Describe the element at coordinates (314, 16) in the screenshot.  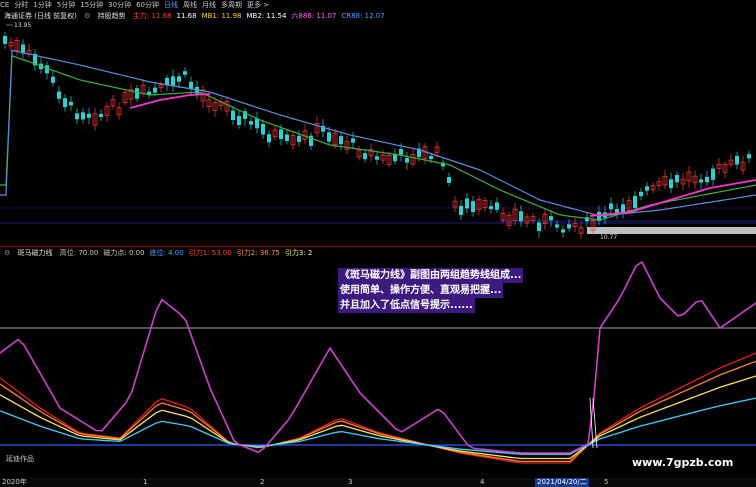
I see `legend-value: 六886: 11.07` at that location.